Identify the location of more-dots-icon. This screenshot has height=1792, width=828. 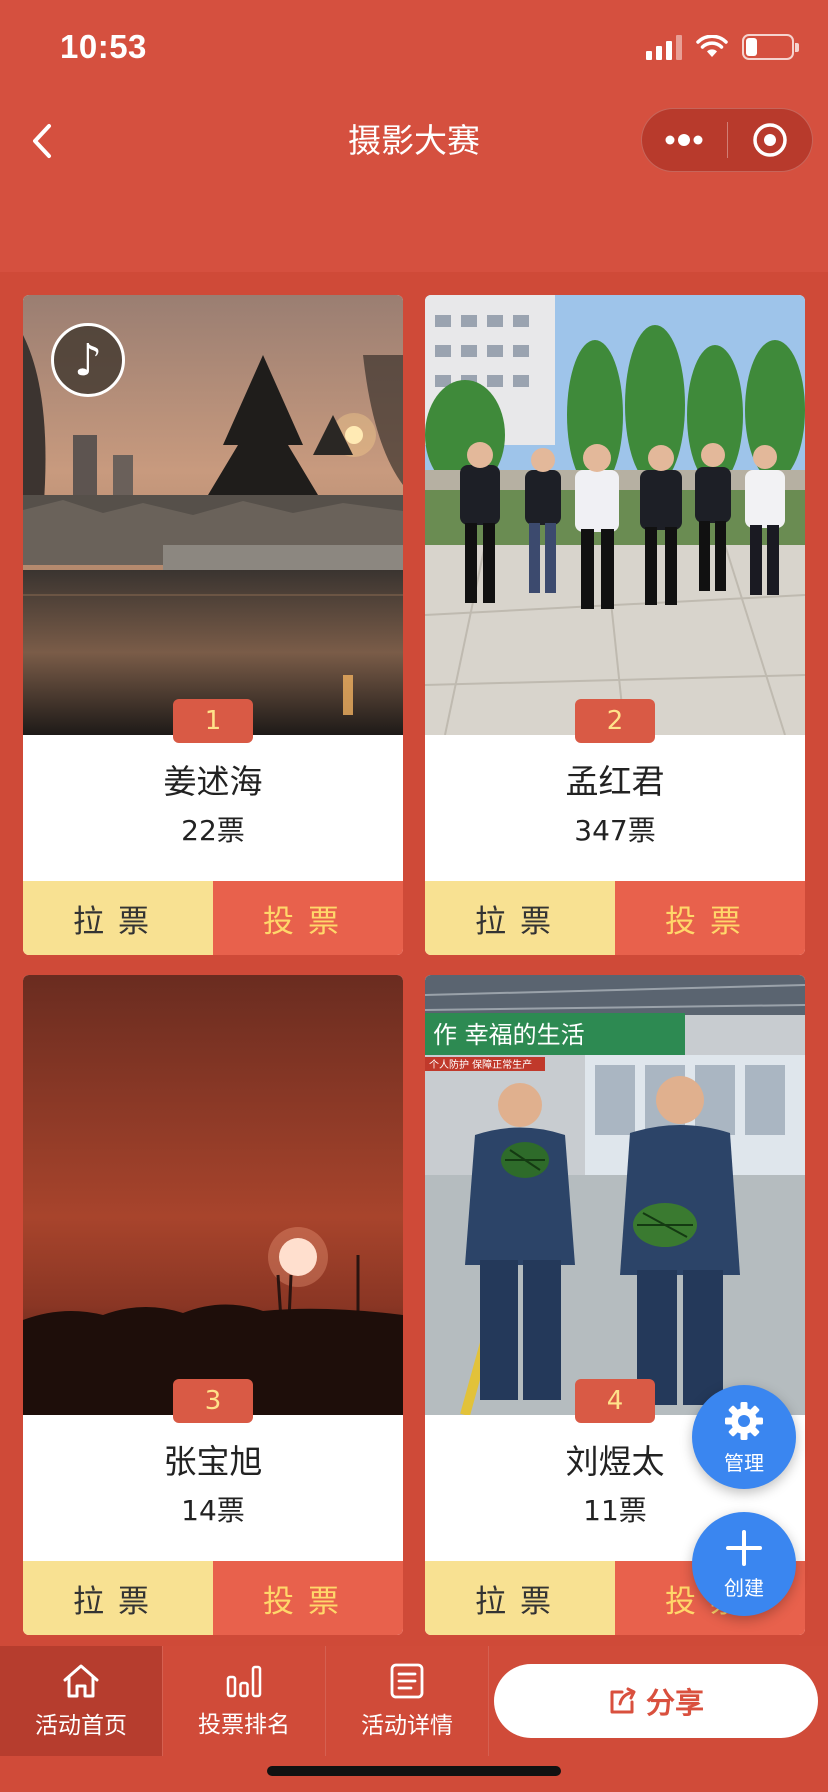
(684, 140).